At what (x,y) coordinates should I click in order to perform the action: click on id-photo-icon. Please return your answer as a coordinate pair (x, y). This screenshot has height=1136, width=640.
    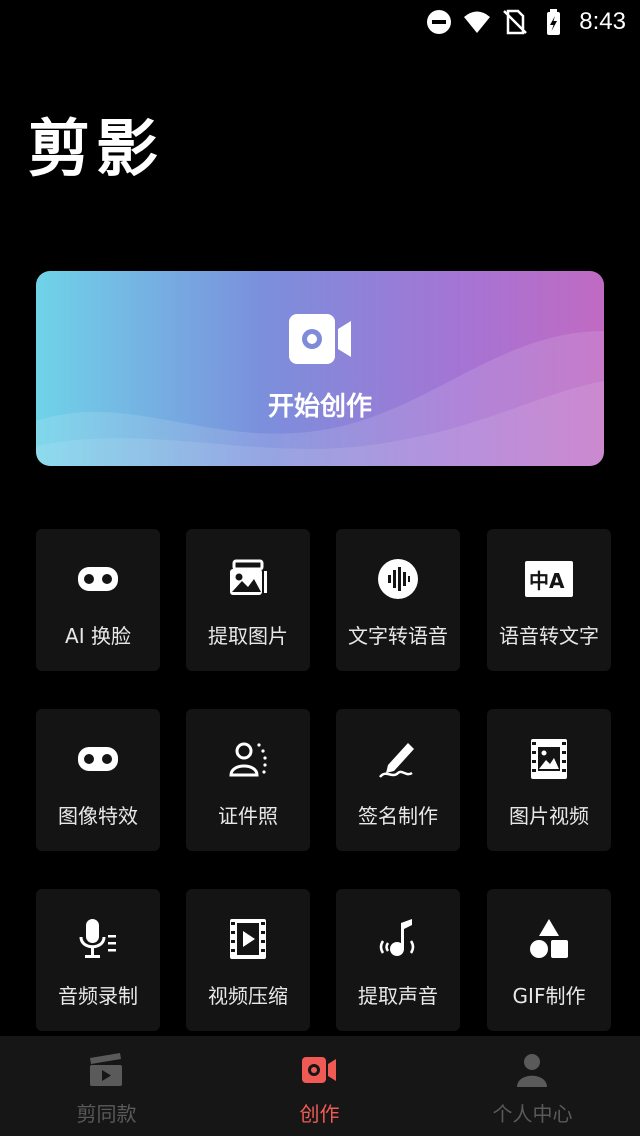
    Looking at the image, I should click on (248, 759).